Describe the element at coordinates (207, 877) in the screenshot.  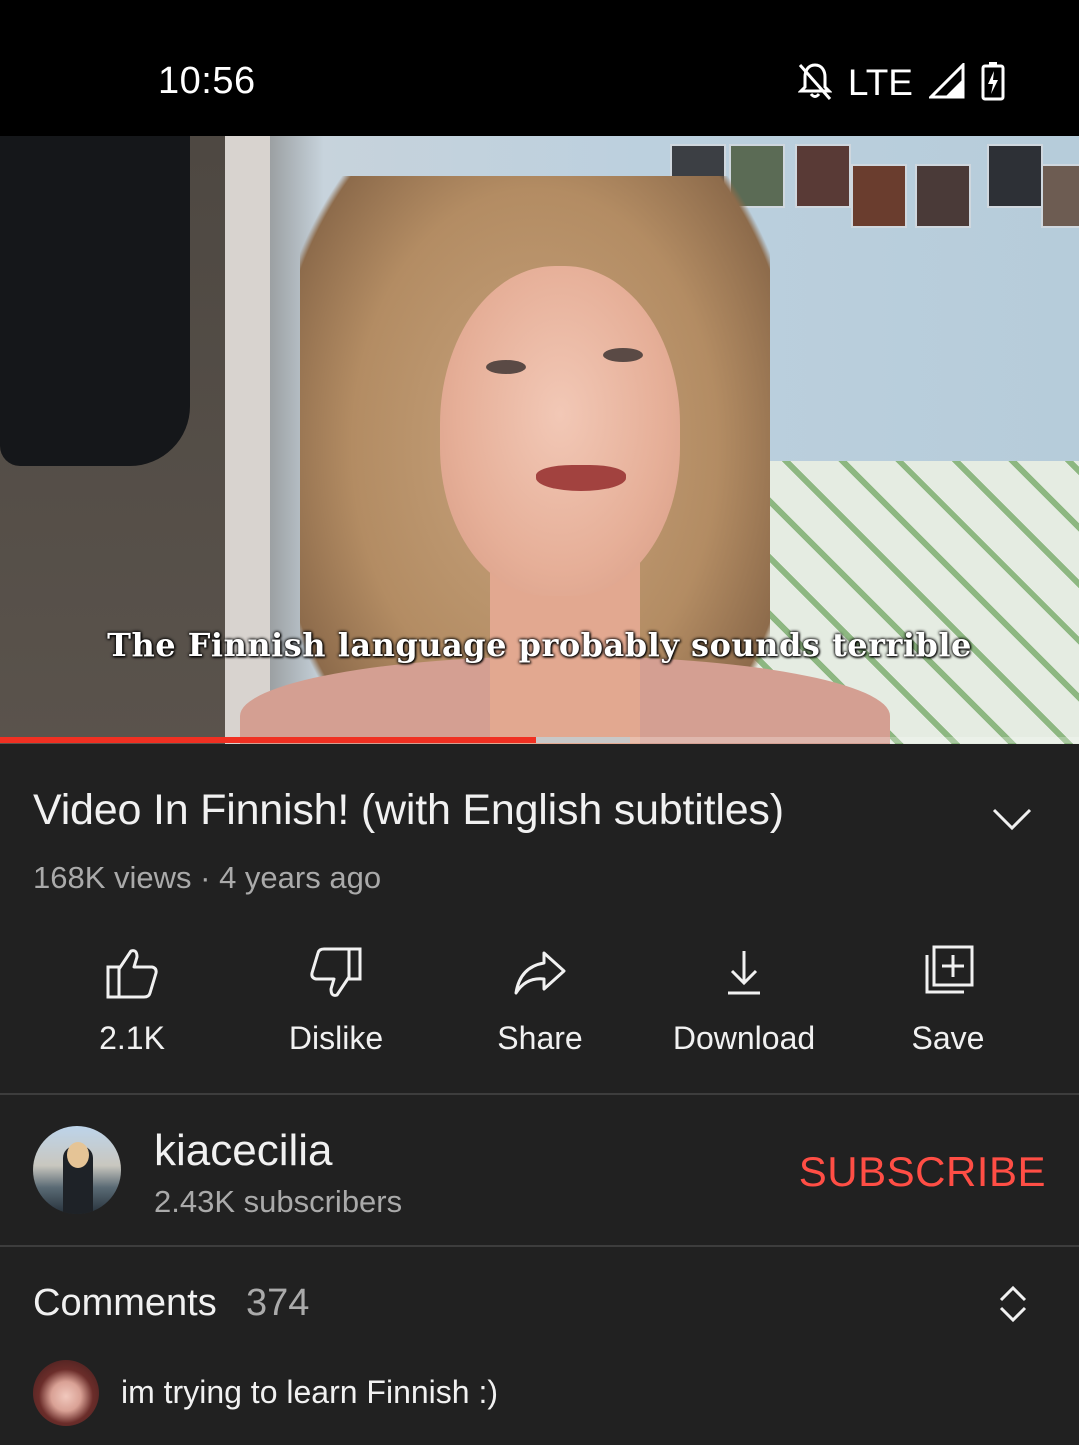
I see `video-meta: 168K views · 4 years ago` at that location.